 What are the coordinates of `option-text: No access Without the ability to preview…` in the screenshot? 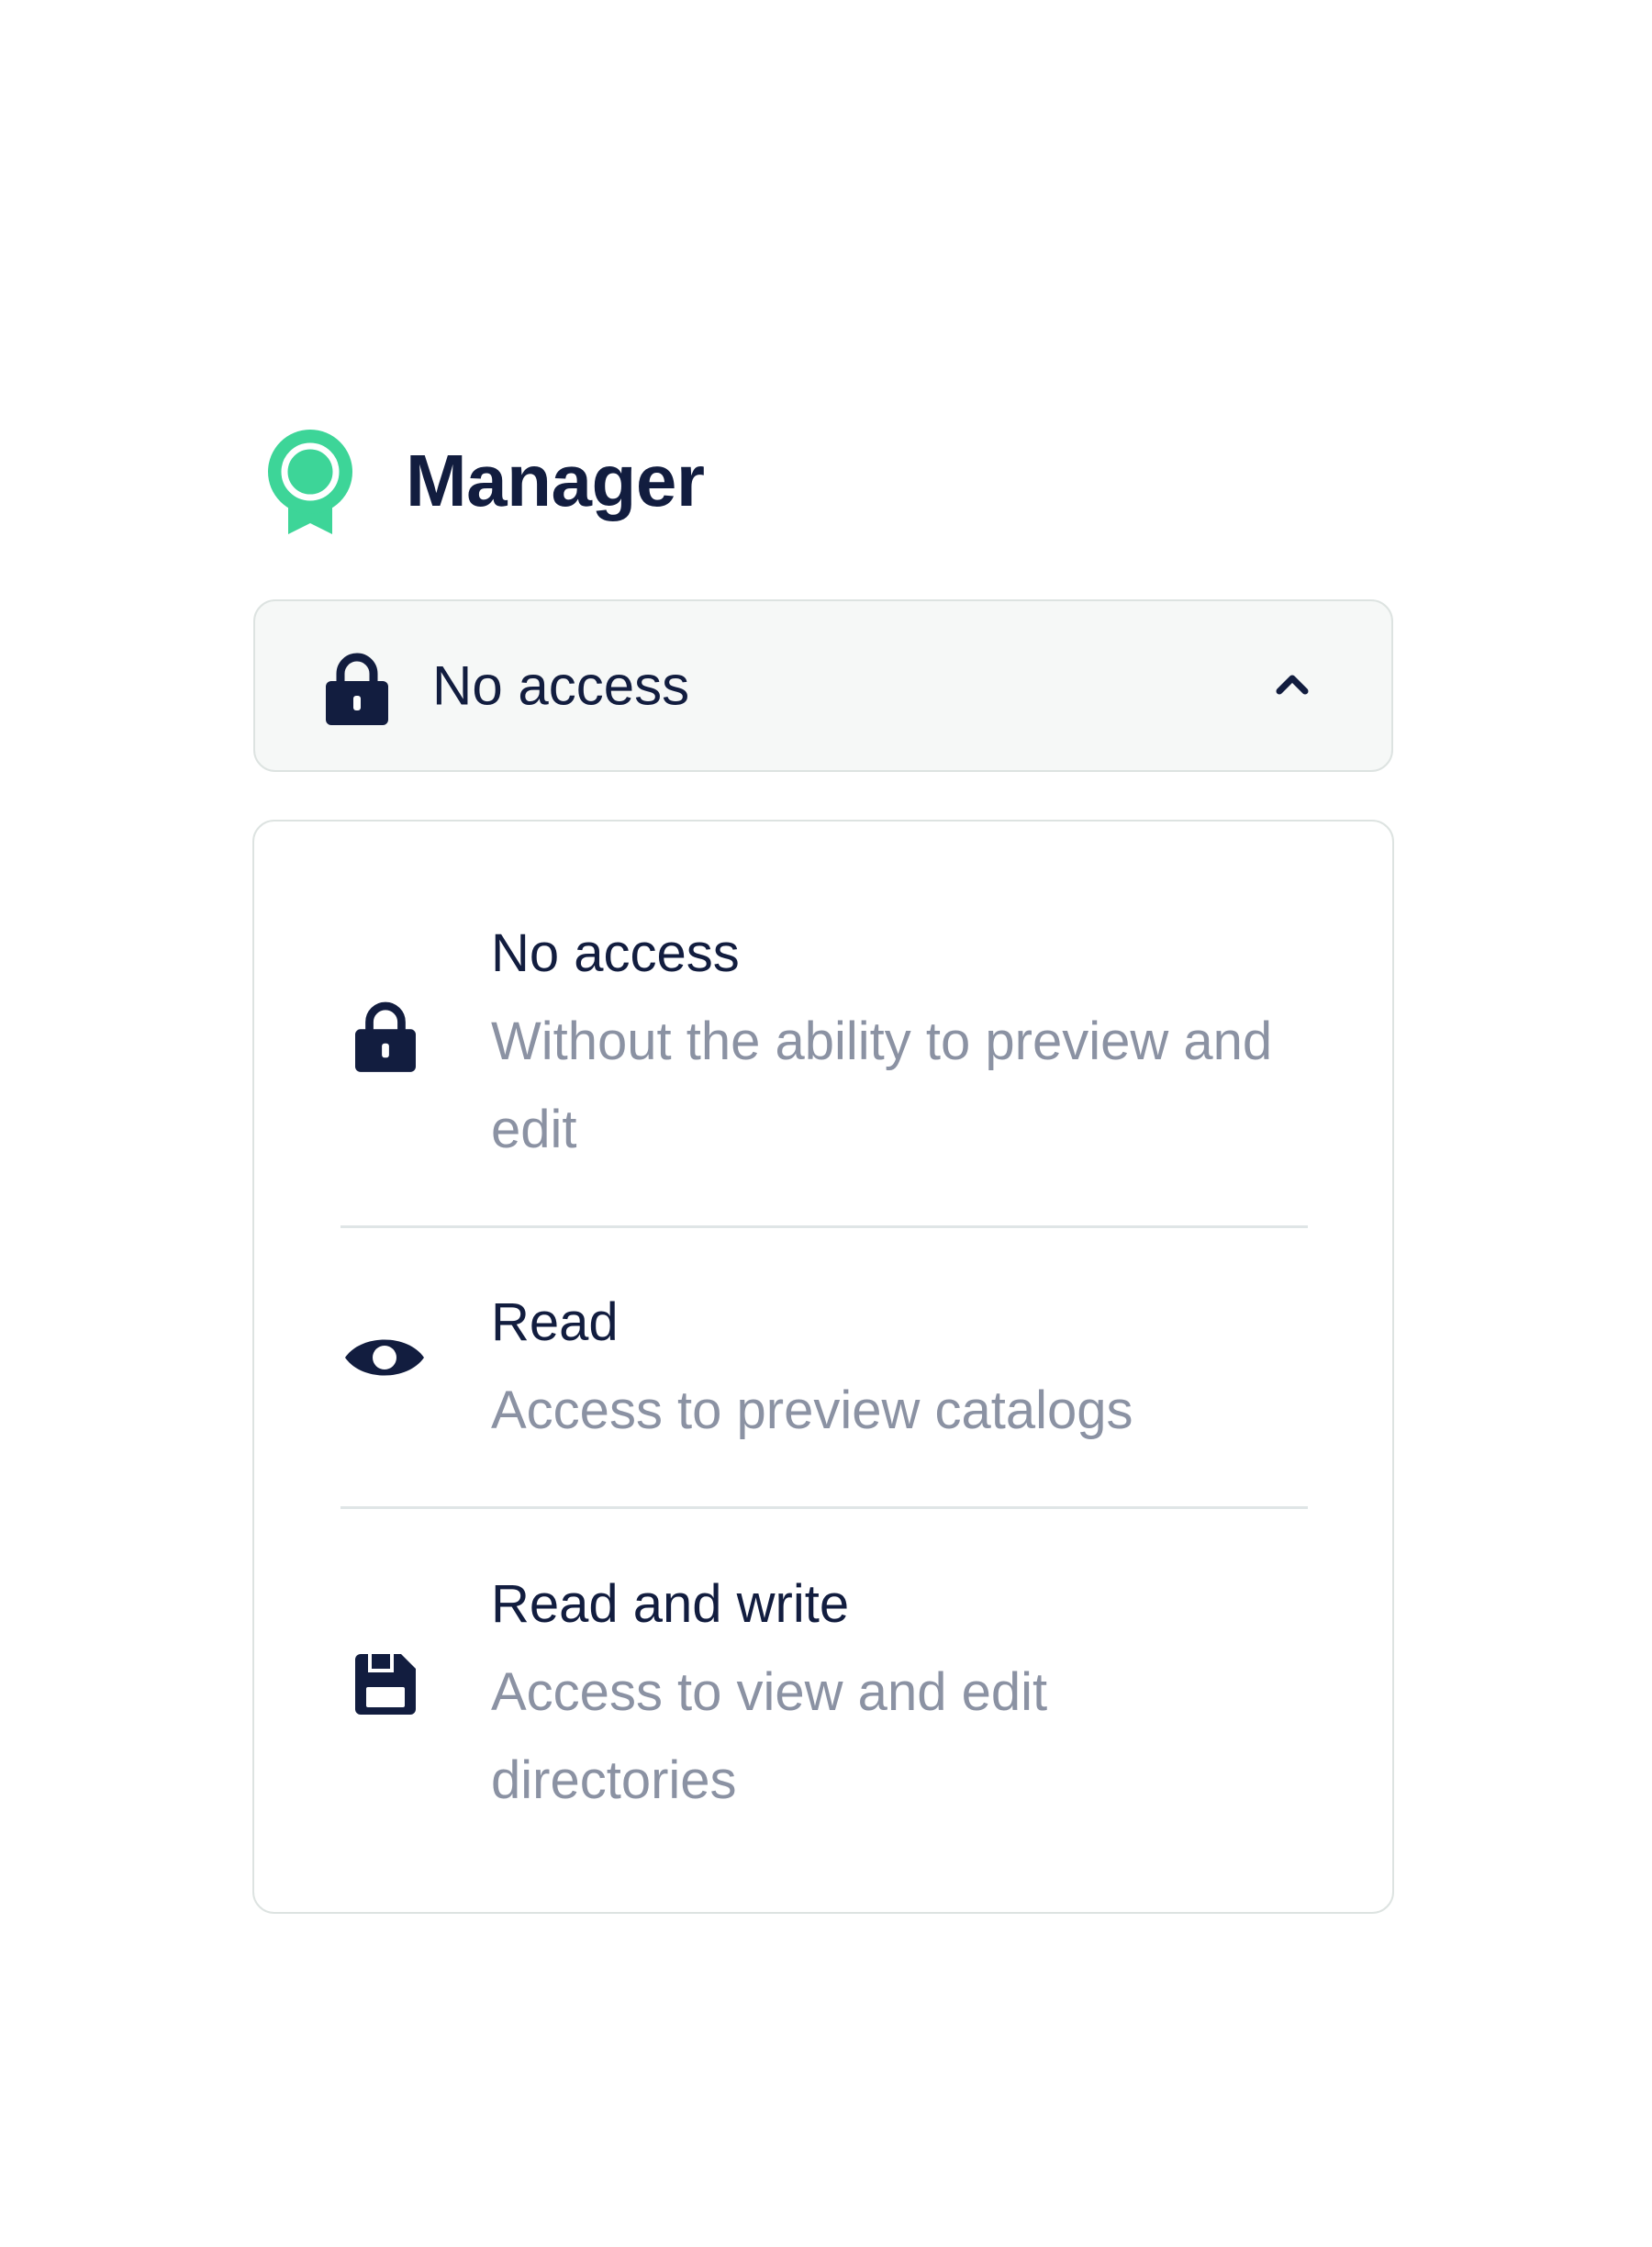 It's located at (885, 1042).